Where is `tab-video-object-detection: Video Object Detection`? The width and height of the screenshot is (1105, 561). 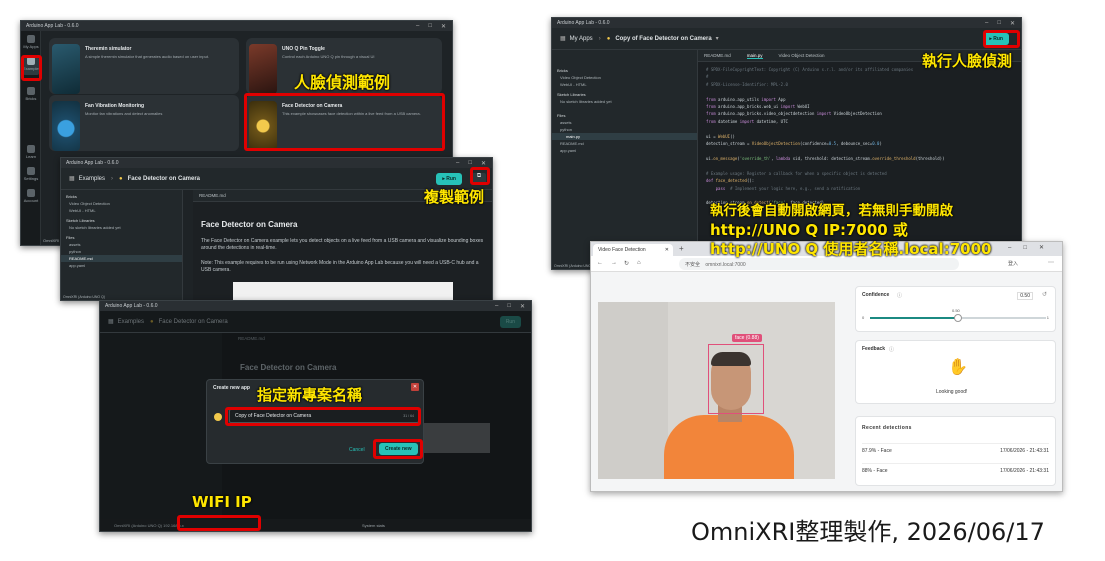 tab-video-object-detection: Video Object Detection is located at coordinates (802, 55).